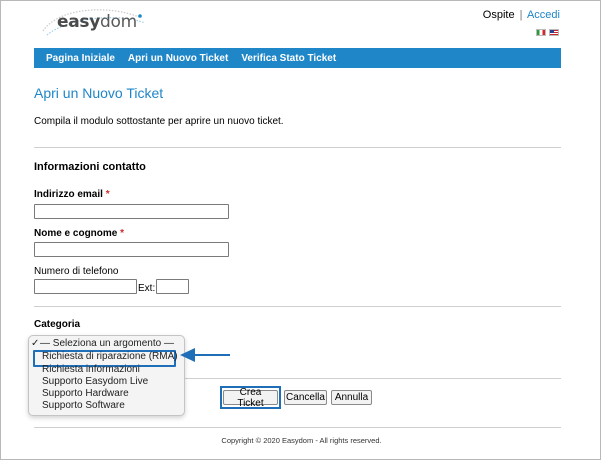  Describe the element at coordinates (131, 211) in the screenshot. I see `email-input` at that location.